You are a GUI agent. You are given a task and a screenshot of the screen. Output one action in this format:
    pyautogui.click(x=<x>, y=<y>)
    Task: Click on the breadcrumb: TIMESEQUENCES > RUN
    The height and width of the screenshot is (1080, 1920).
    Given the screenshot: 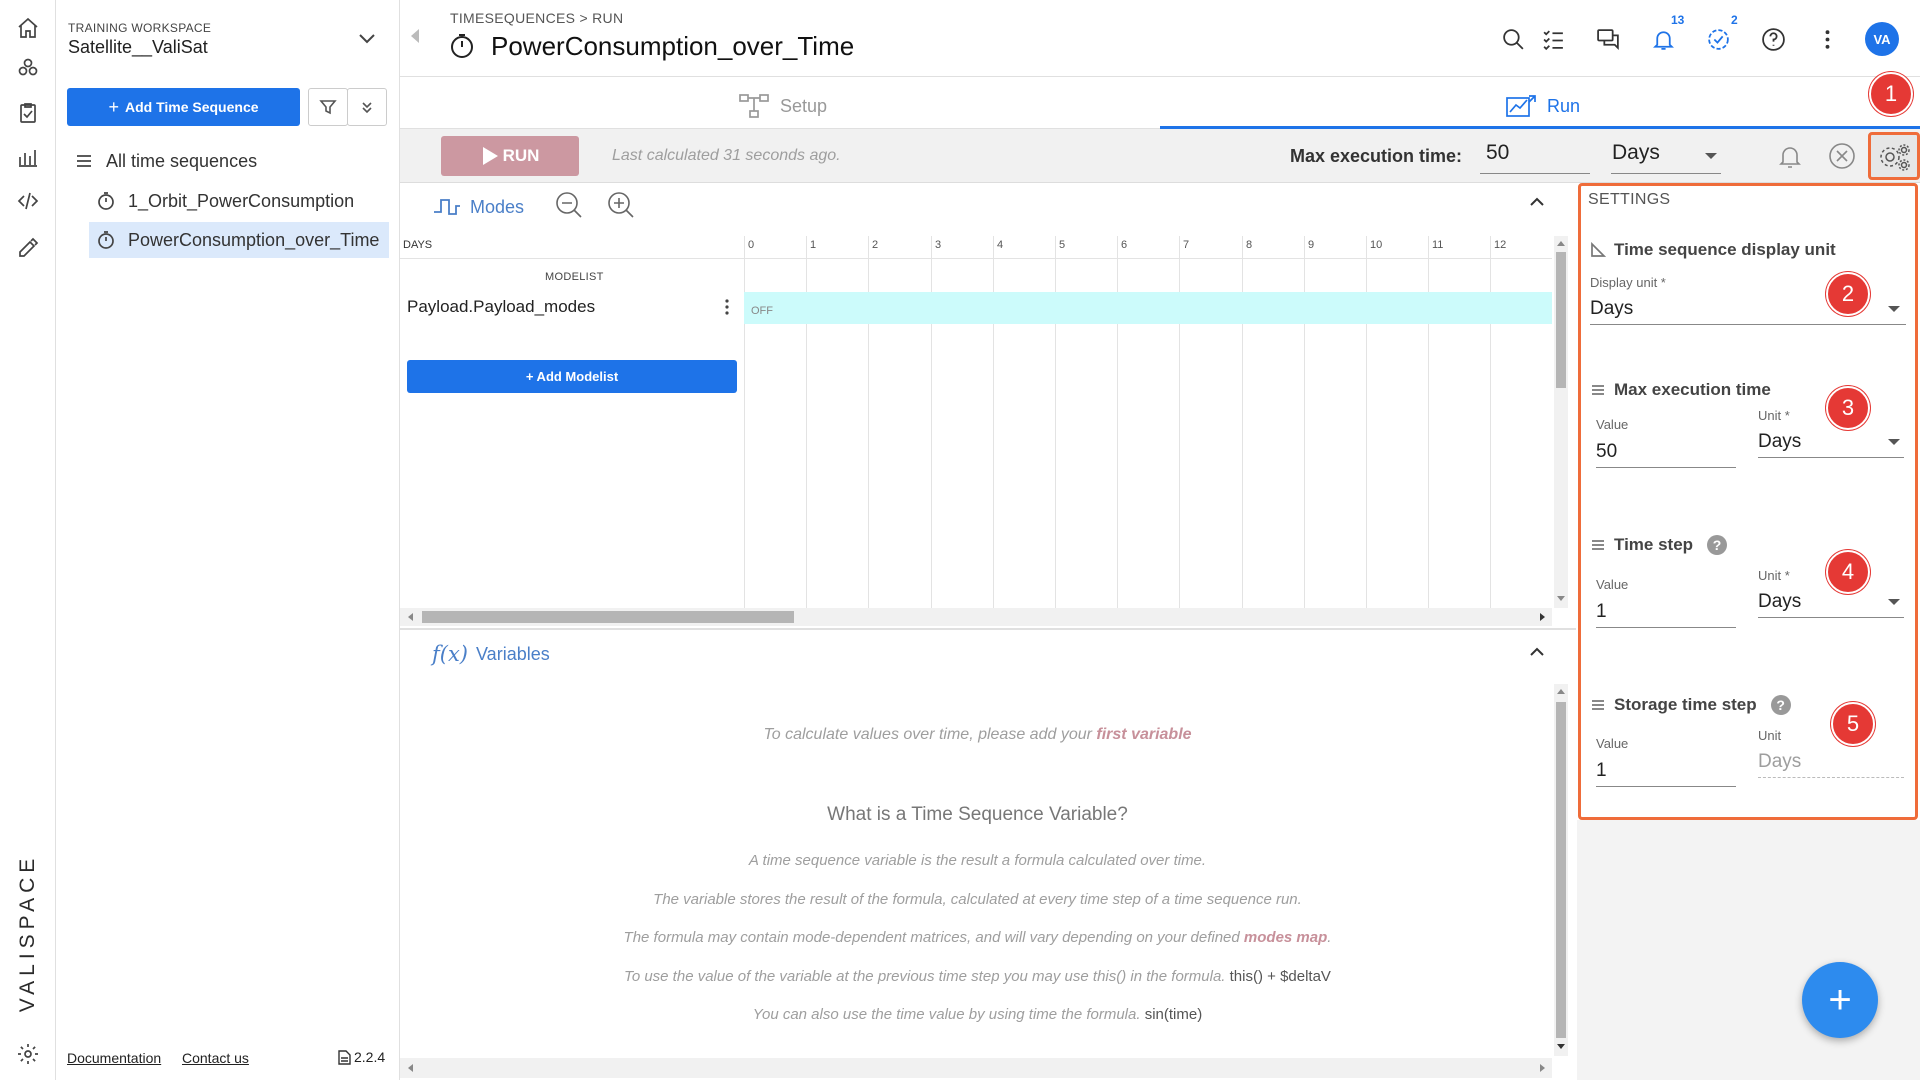 What is the action you would take?
    pyautogui.click(x=536, y=18)
    